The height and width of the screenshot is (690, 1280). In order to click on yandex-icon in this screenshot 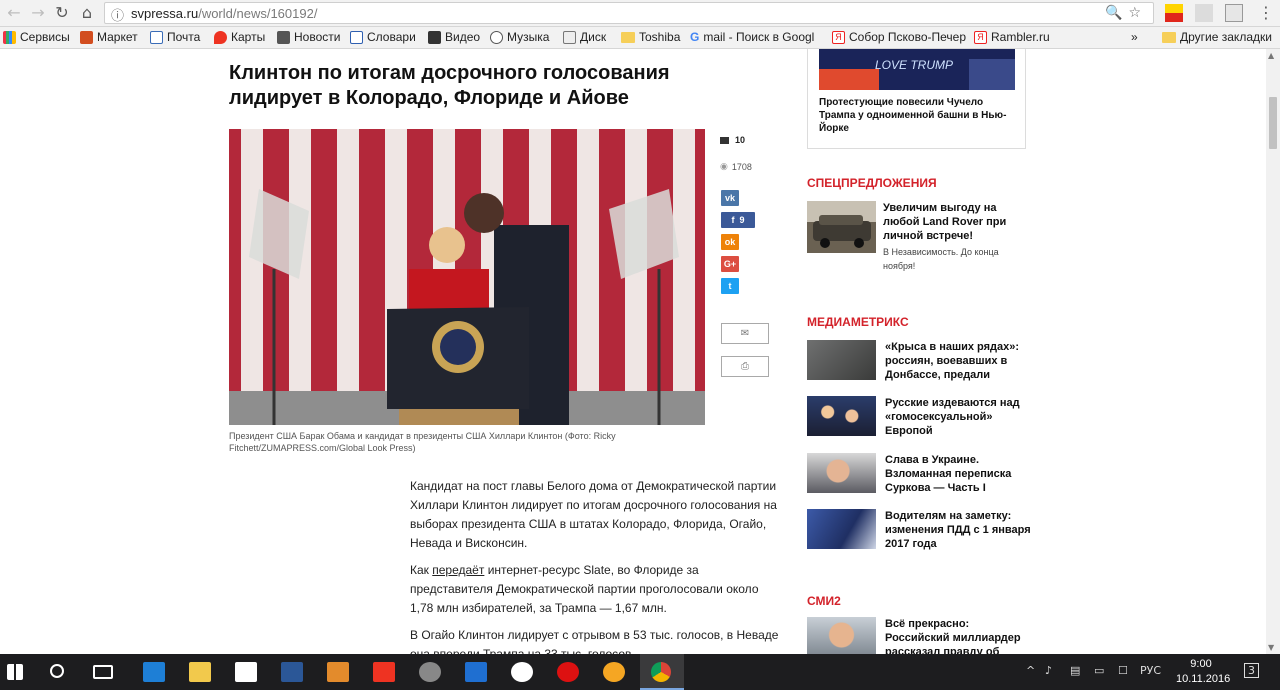, I will do `click(522, 672)`.